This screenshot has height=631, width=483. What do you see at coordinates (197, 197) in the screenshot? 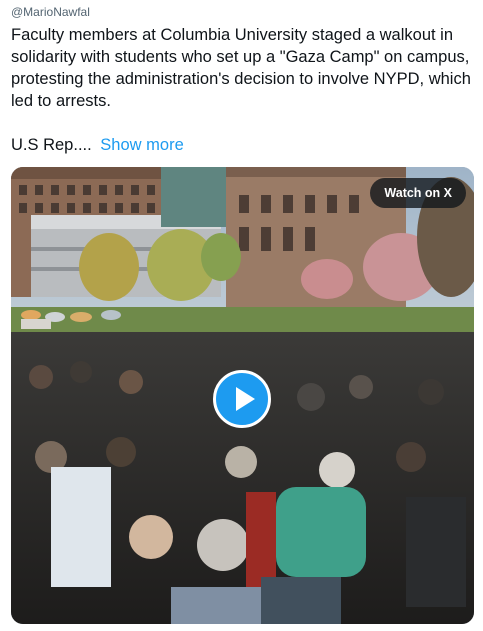
I see `glass-building` at bounding box center [197, 197].